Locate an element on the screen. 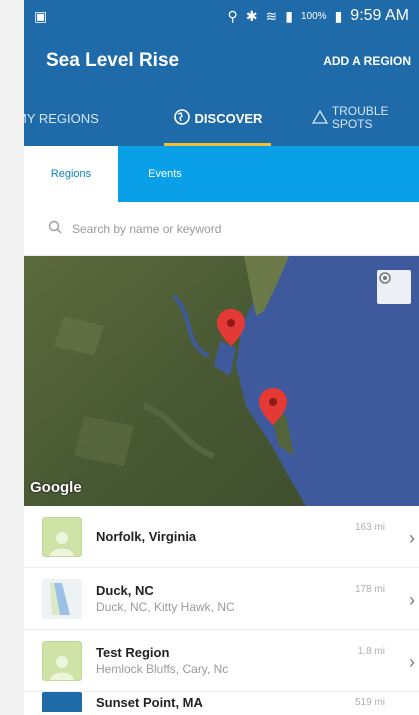  clock: 9:59 AM is located at coordinates (379, 15).